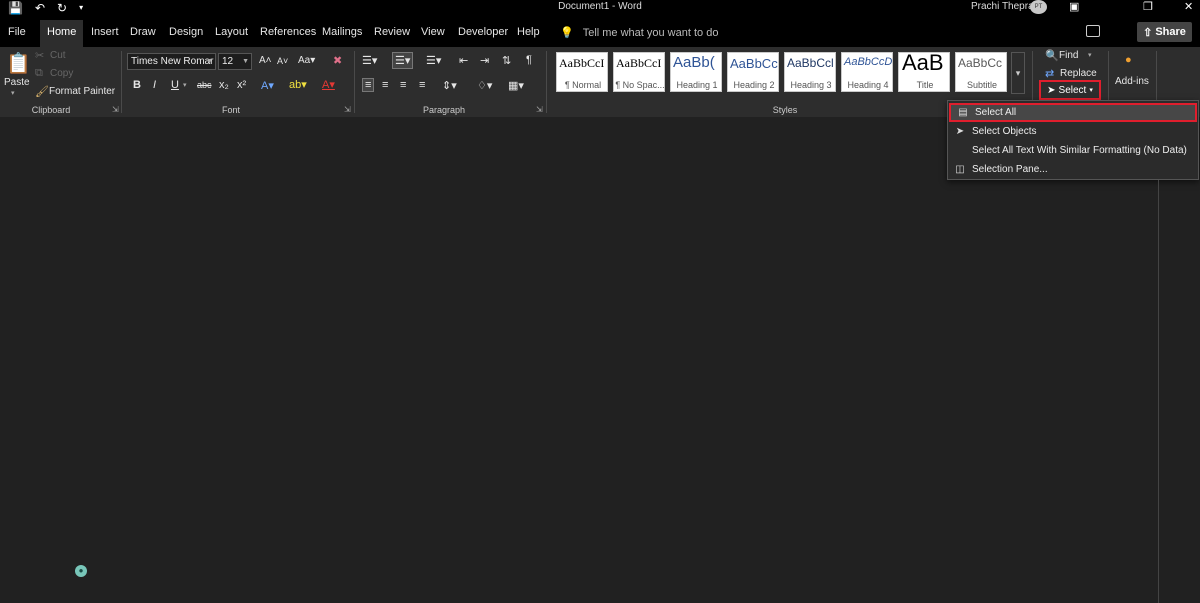 The width and height of the screenshot is (1200, 603). What do you see at coordinates (1049, 73) in the screenshot?
I see `replace-icon: ⇄` at bounding box center [1049, 73].